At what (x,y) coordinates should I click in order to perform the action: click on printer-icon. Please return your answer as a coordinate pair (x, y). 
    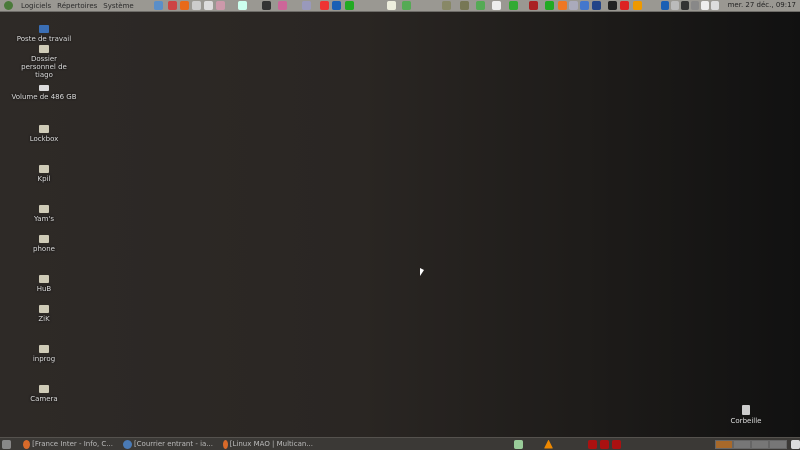
    Looking at the image, I should click on (208, 5).